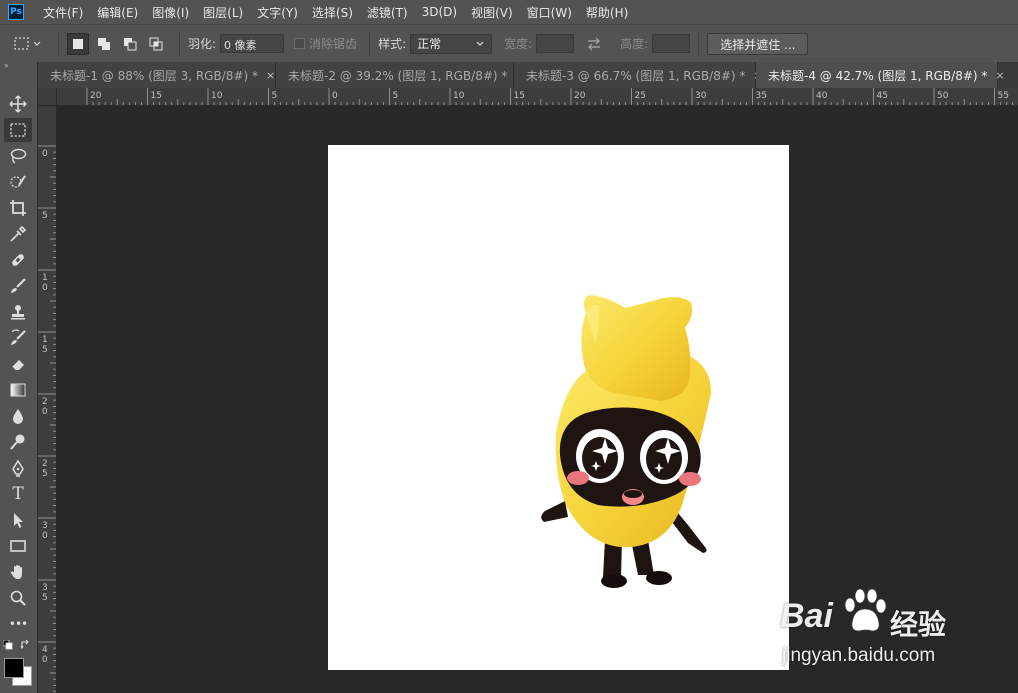  I want to click on brush-tool, so click(18, 286).